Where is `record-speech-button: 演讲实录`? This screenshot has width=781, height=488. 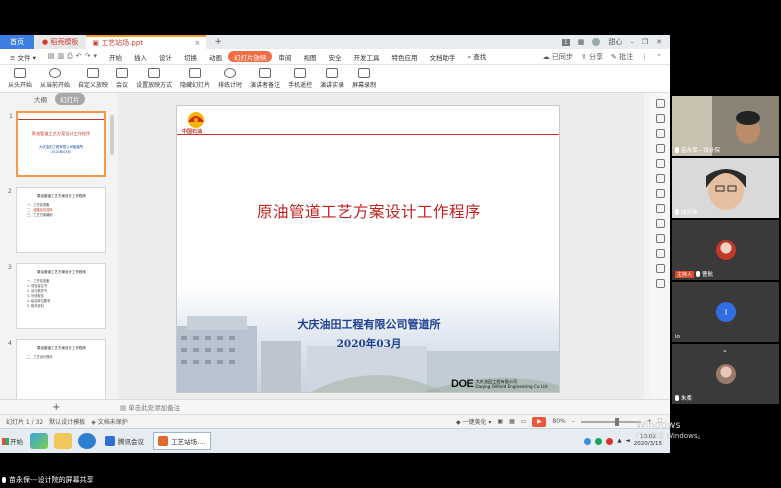
record-speech-button: 演讲实录 is located at coordinates (332, 78).